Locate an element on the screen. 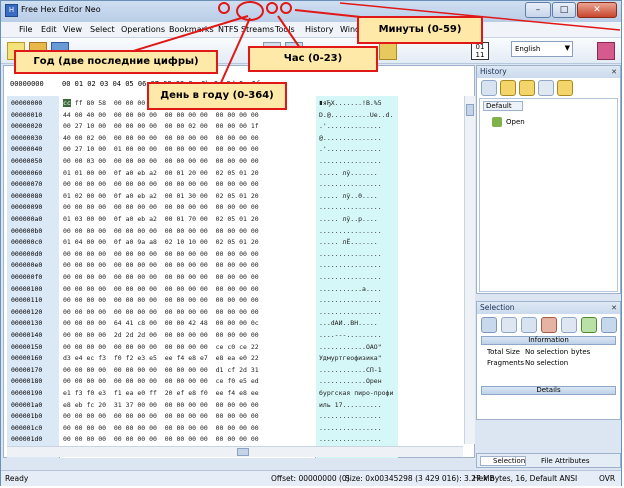  minimize-button: – is located at coordinates (538, 10).